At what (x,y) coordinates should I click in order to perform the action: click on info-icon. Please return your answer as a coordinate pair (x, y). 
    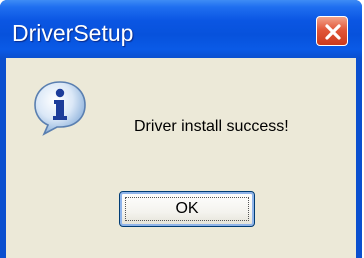
    Looking at the image, I should click on (60, 108).